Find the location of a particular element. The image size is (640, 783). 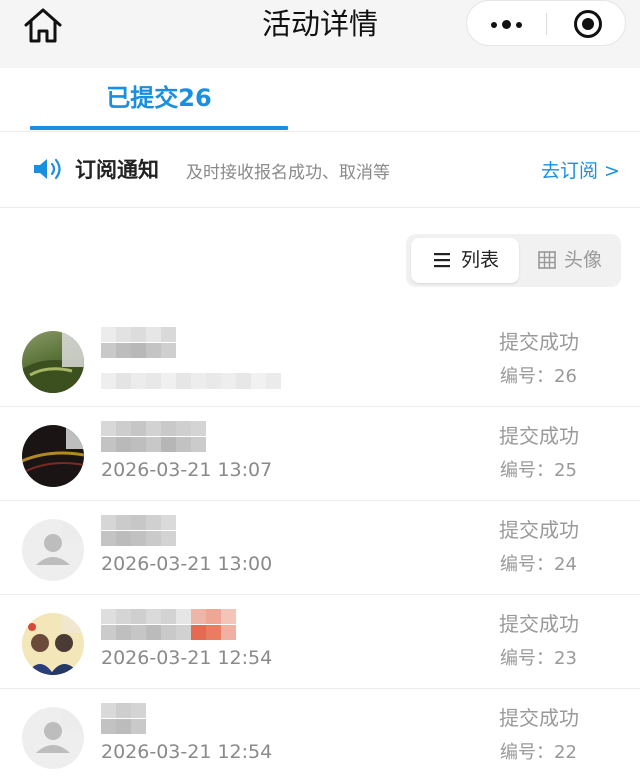

subscribe-link: 去订阅 > is located at coordinates (580, 169).